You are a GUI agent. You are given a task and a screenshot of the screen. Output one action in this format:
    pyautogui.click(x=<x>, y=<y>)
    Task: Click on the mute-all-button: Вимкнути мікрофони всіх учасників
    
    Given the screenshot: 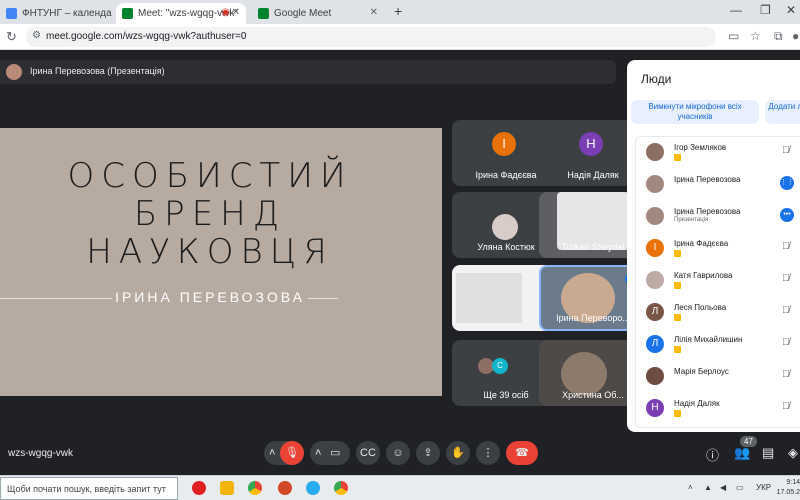 What is the action you would take?
    pyautogui.click(x=695, y=112)
    